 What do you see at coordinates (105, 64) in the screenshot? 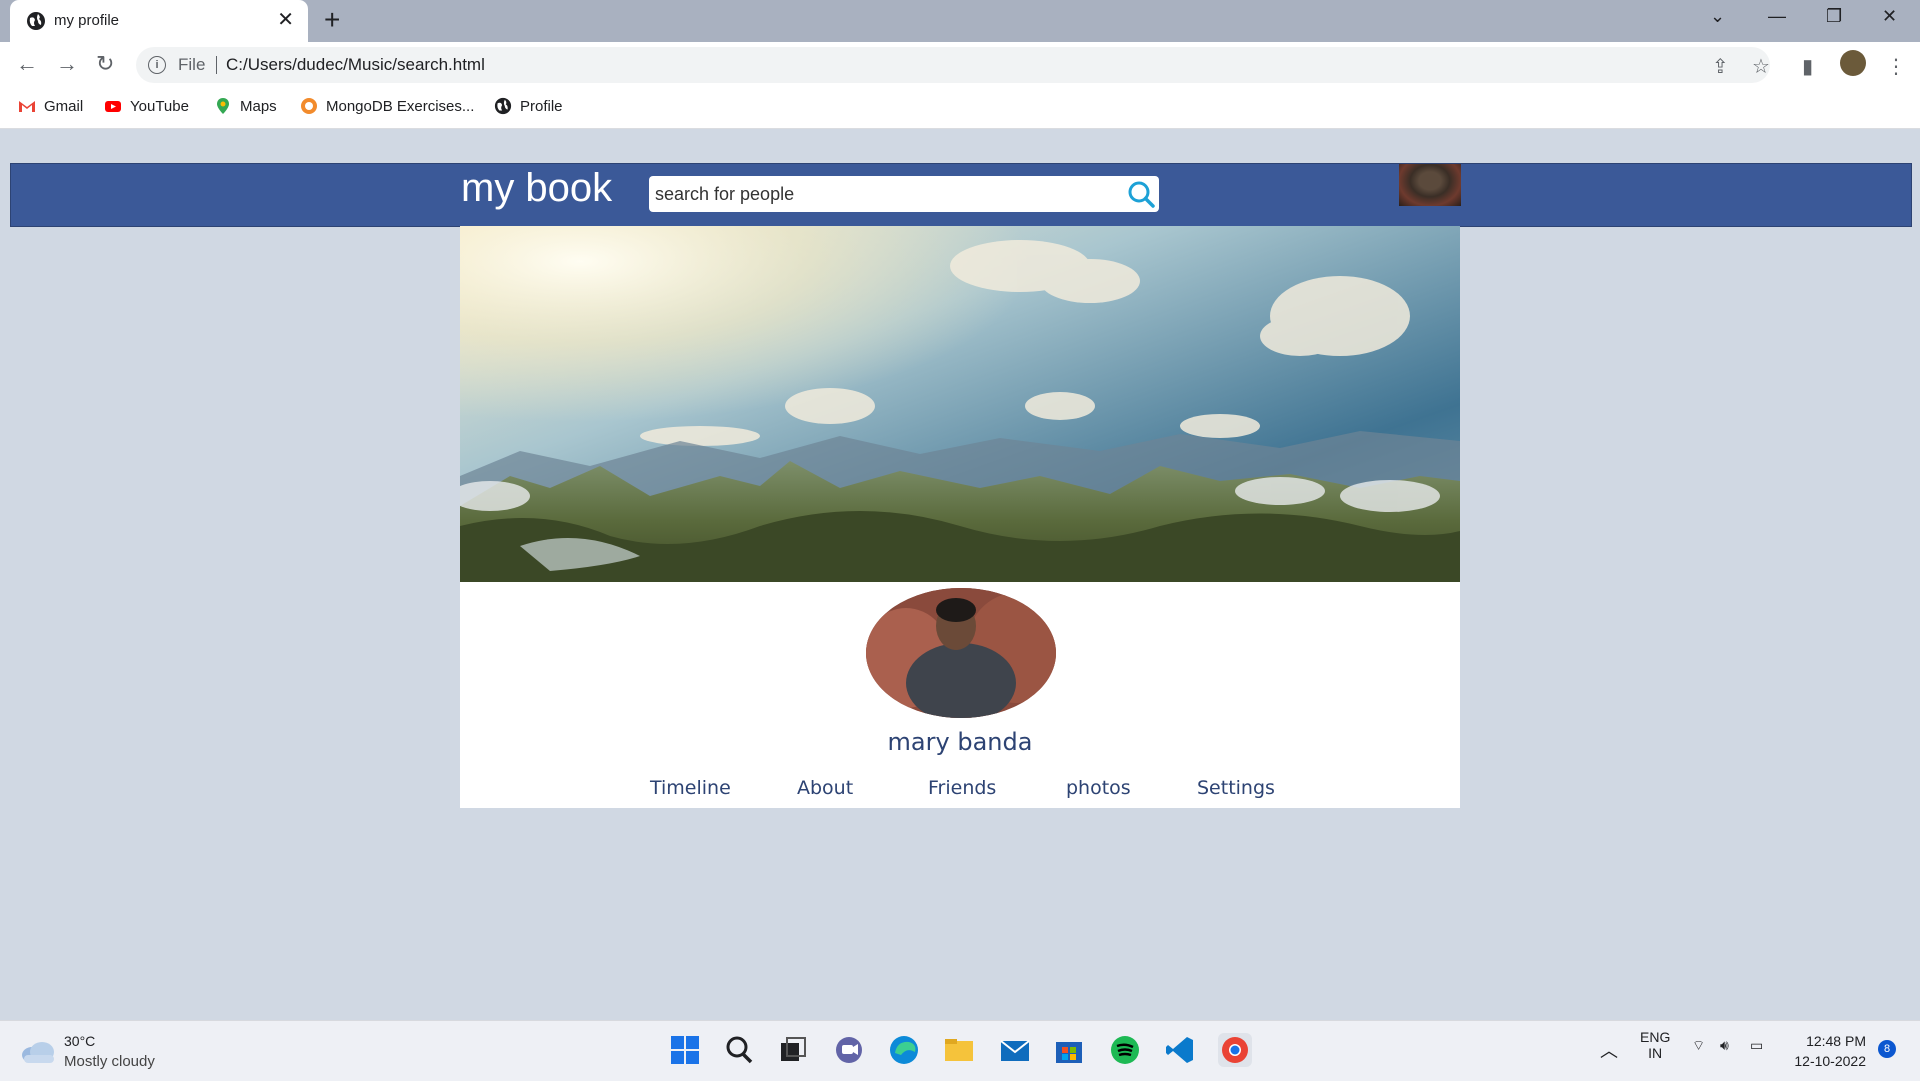
I see `reload-button: ↻` at bounding box center [105, 64].